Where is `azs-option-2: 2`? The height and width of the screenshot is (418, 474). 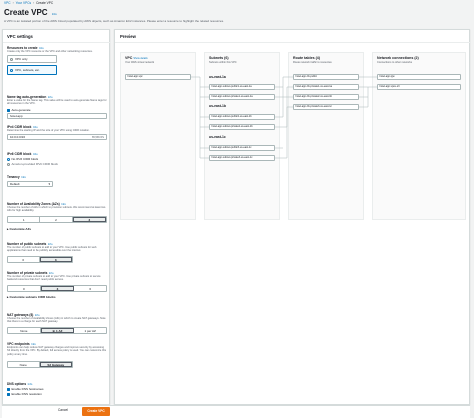 azs-option-2: 2 is located at coordinates (56, 219).